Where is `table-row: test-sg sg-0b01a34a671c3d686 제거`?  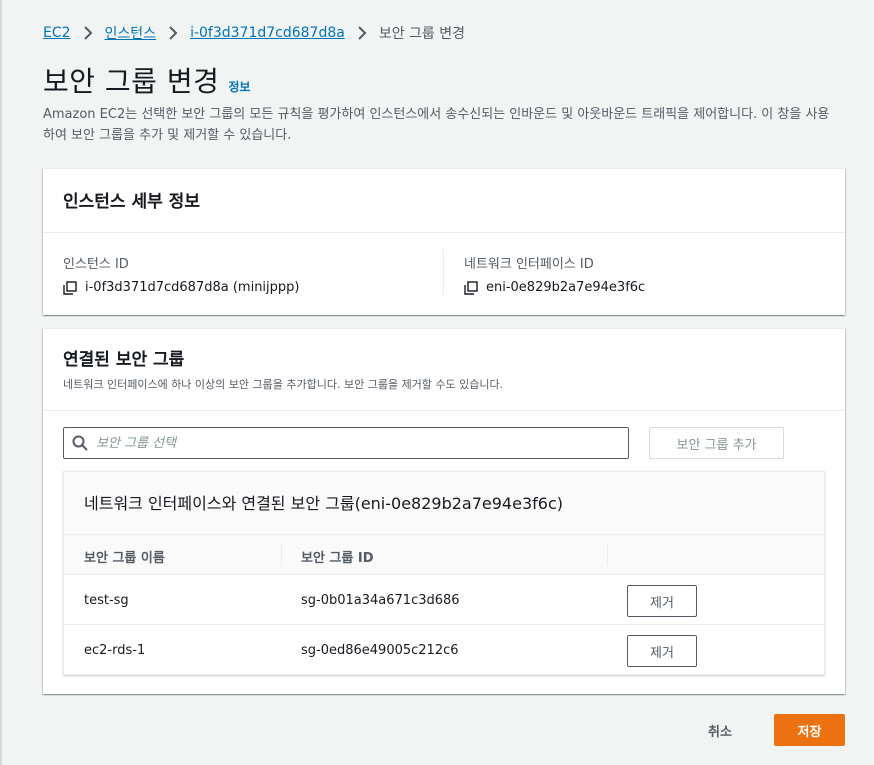
table-row: test-sg sg-0b01a34a671c3d686 제거 is located at coordinates (444, 600).